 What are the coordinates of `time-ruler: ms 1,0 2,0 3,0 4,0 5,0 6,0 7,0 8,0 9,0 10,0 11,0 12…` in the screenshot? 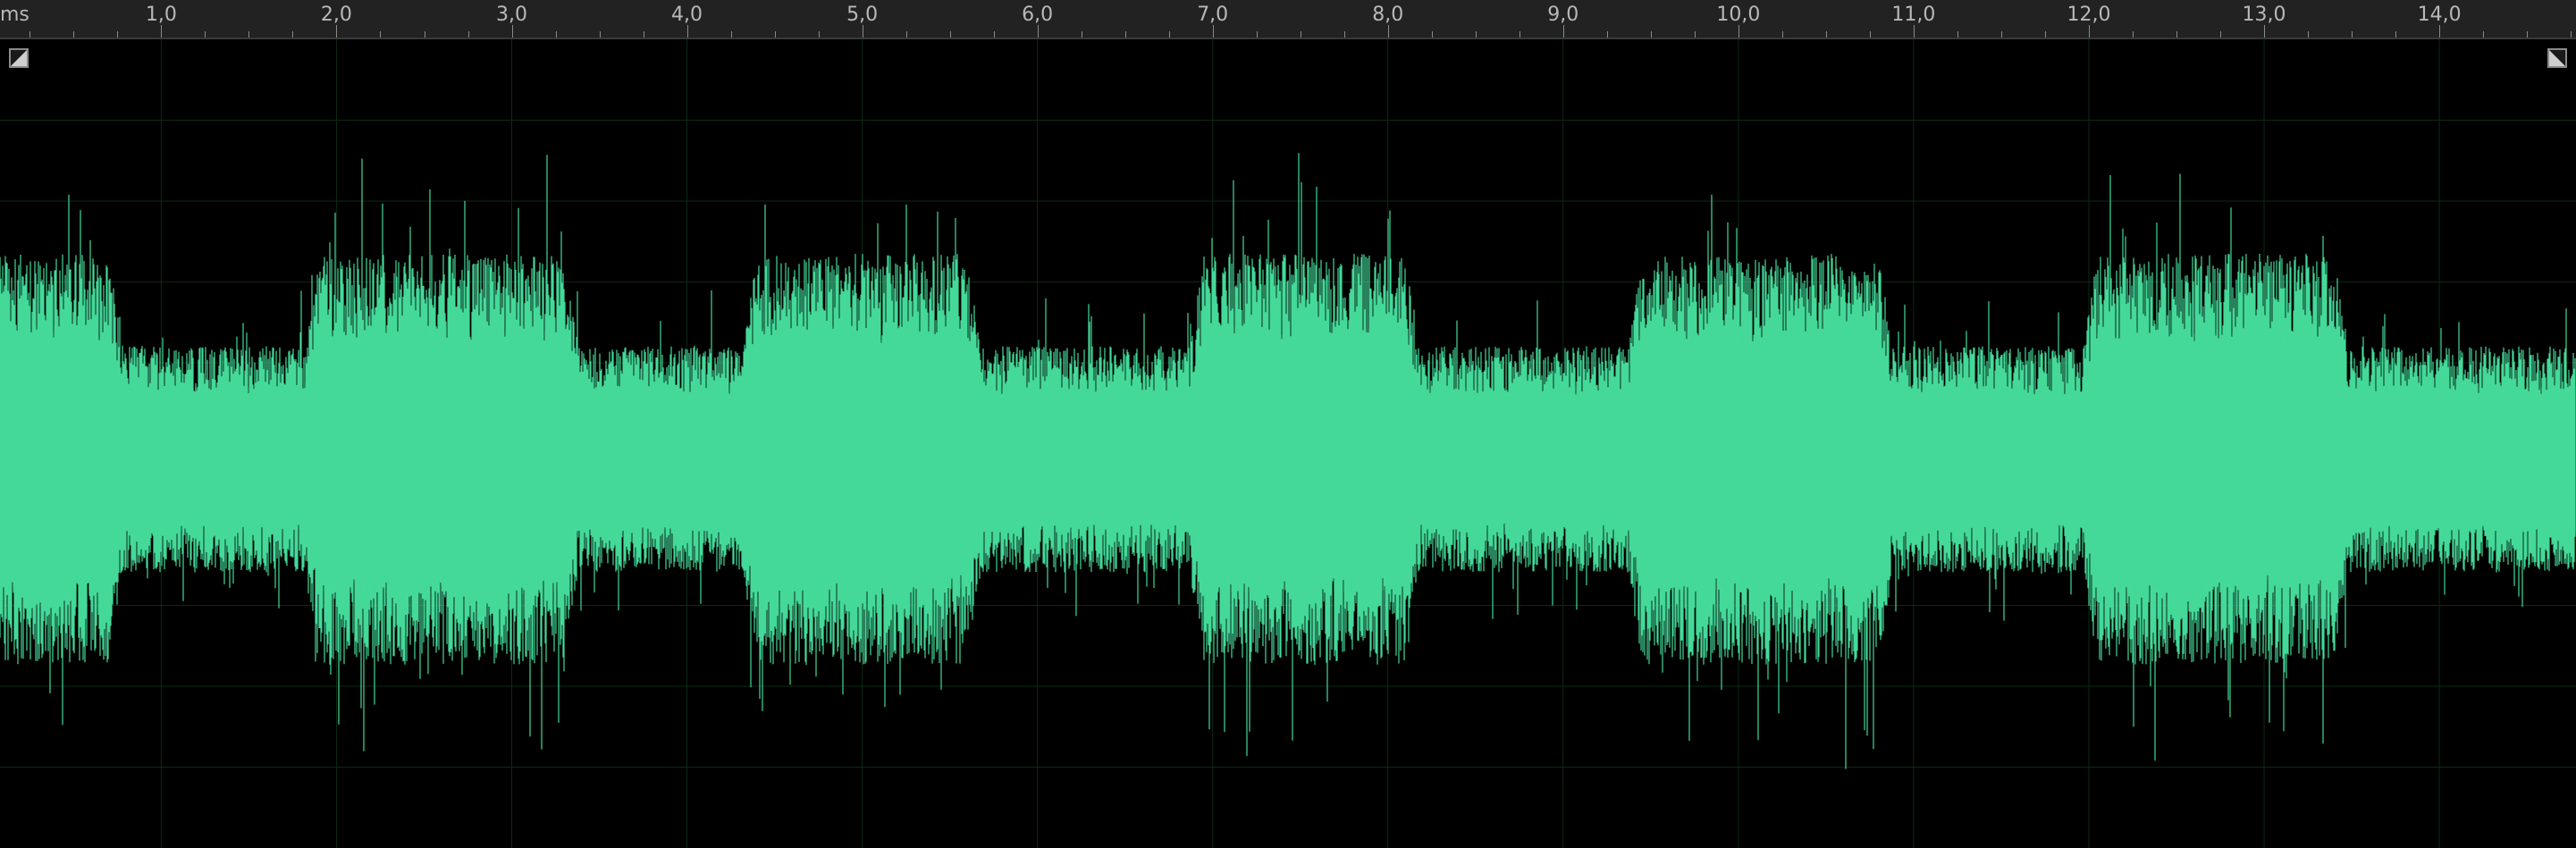 It's located at (1288, 19).